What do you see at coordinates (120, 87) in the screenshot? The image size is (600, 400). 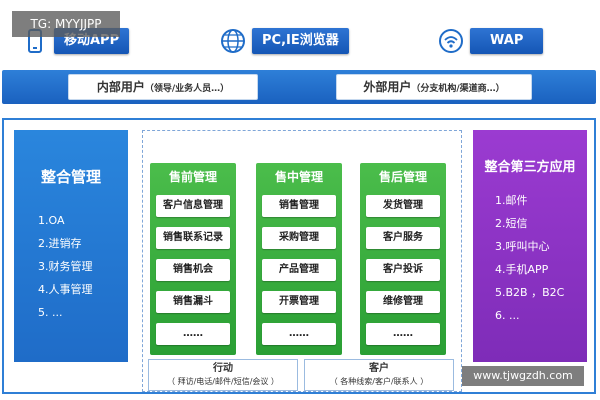 I see `internal-users-label: 内部用户` at bounding box center [120, 87].